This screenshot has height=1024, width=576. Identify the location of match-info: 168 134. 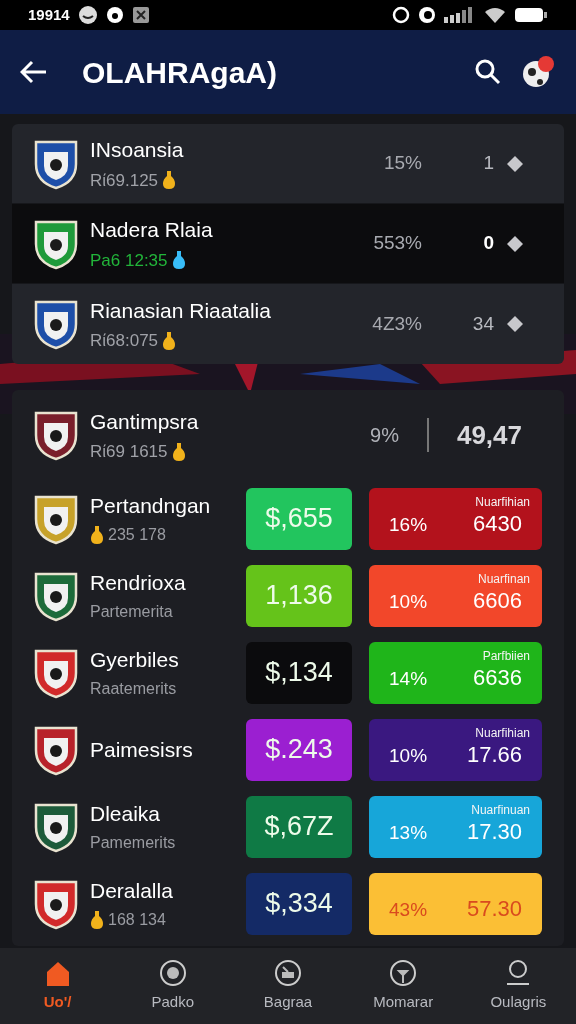
(137, 920).